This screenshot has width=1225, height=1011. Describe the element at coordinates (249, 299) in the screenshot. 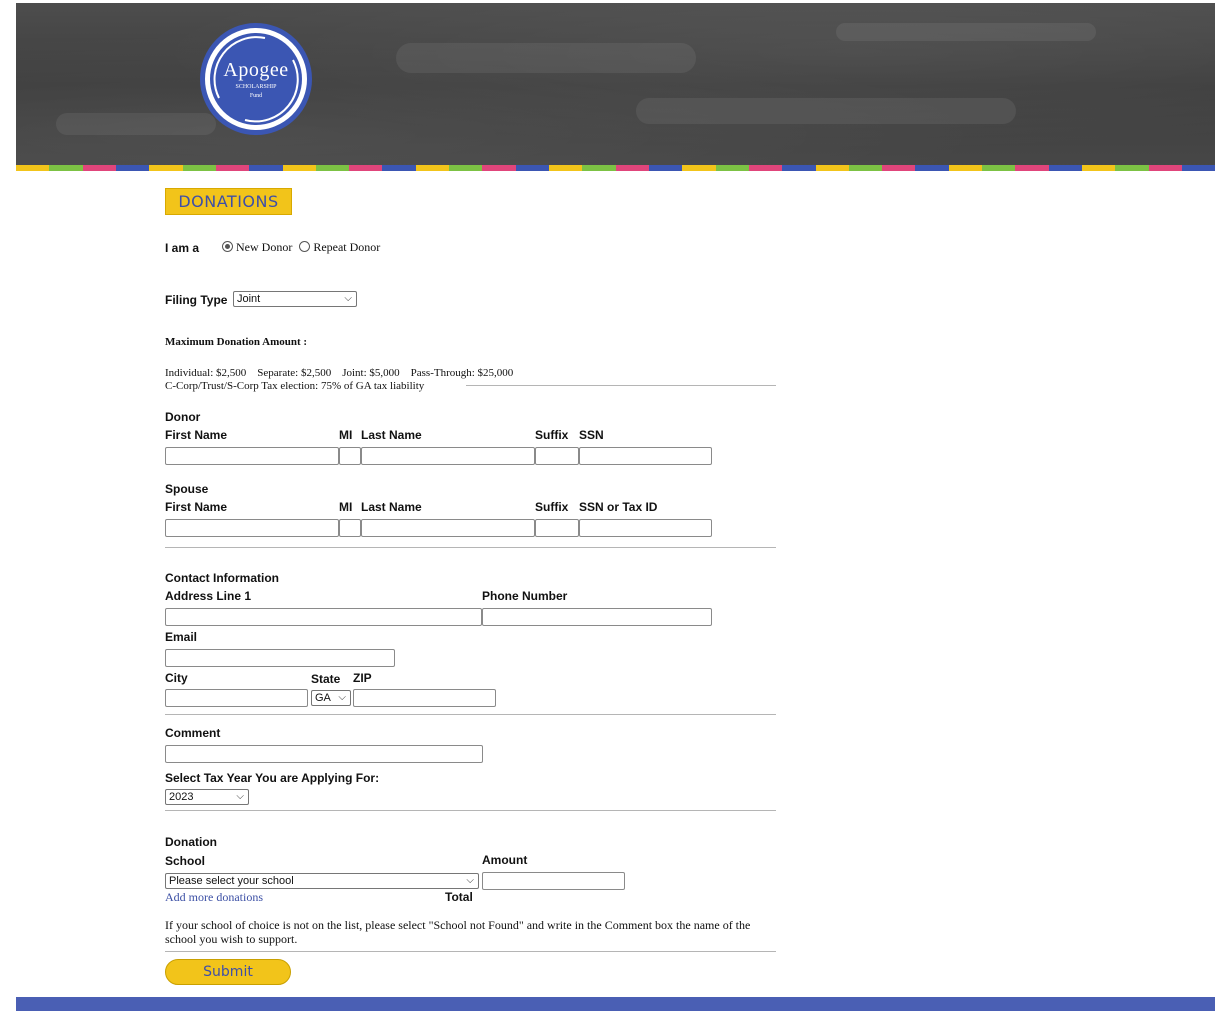

I see `filing-type-value: Joint` at that location.